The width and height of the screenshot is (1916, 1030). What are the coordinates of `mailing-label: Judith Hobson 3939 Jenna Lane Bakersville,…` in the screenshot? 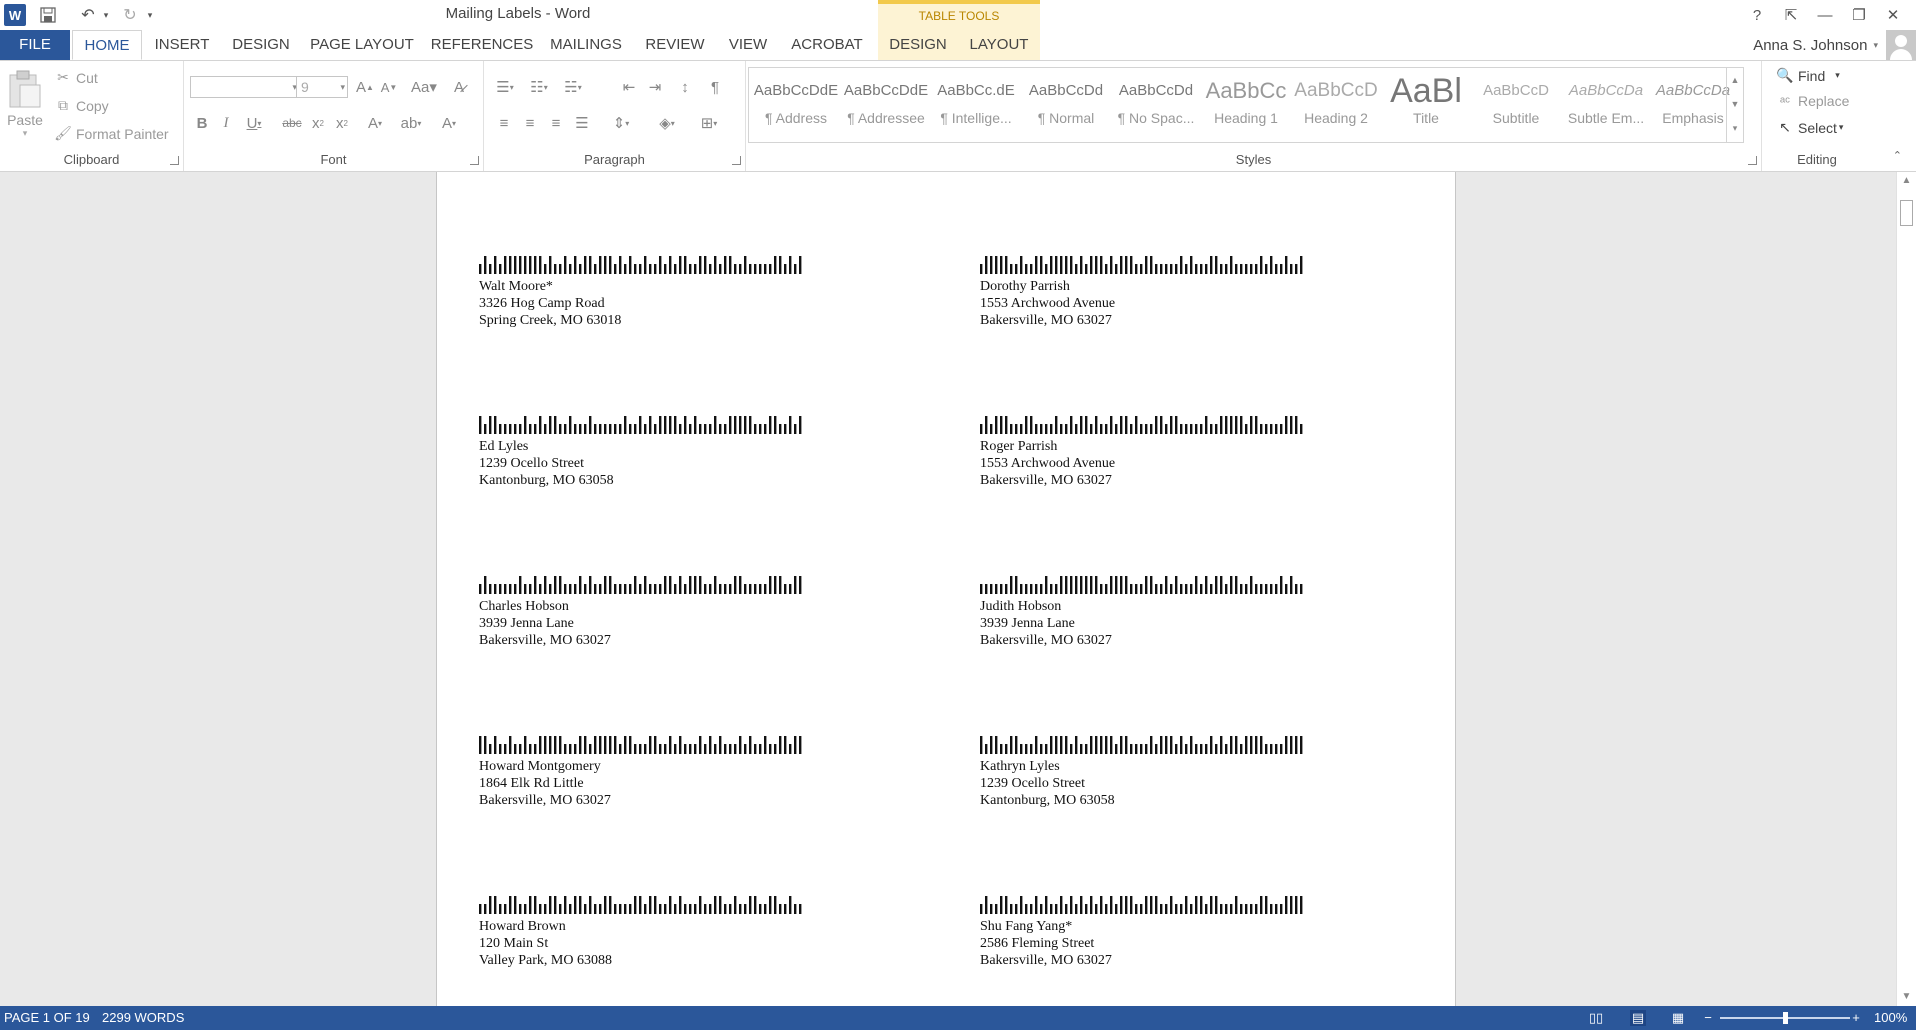 It's located at (1145, 612).